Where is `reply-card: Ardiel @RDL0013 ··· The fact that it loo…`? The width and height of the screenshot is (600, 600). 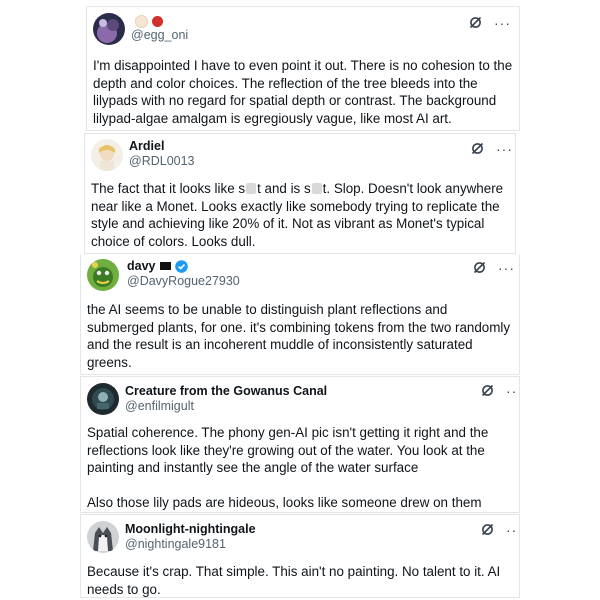
reply-card: Ardiel @RDL0013 ··· The fact that it loo… is located at coordinates (300, 193).